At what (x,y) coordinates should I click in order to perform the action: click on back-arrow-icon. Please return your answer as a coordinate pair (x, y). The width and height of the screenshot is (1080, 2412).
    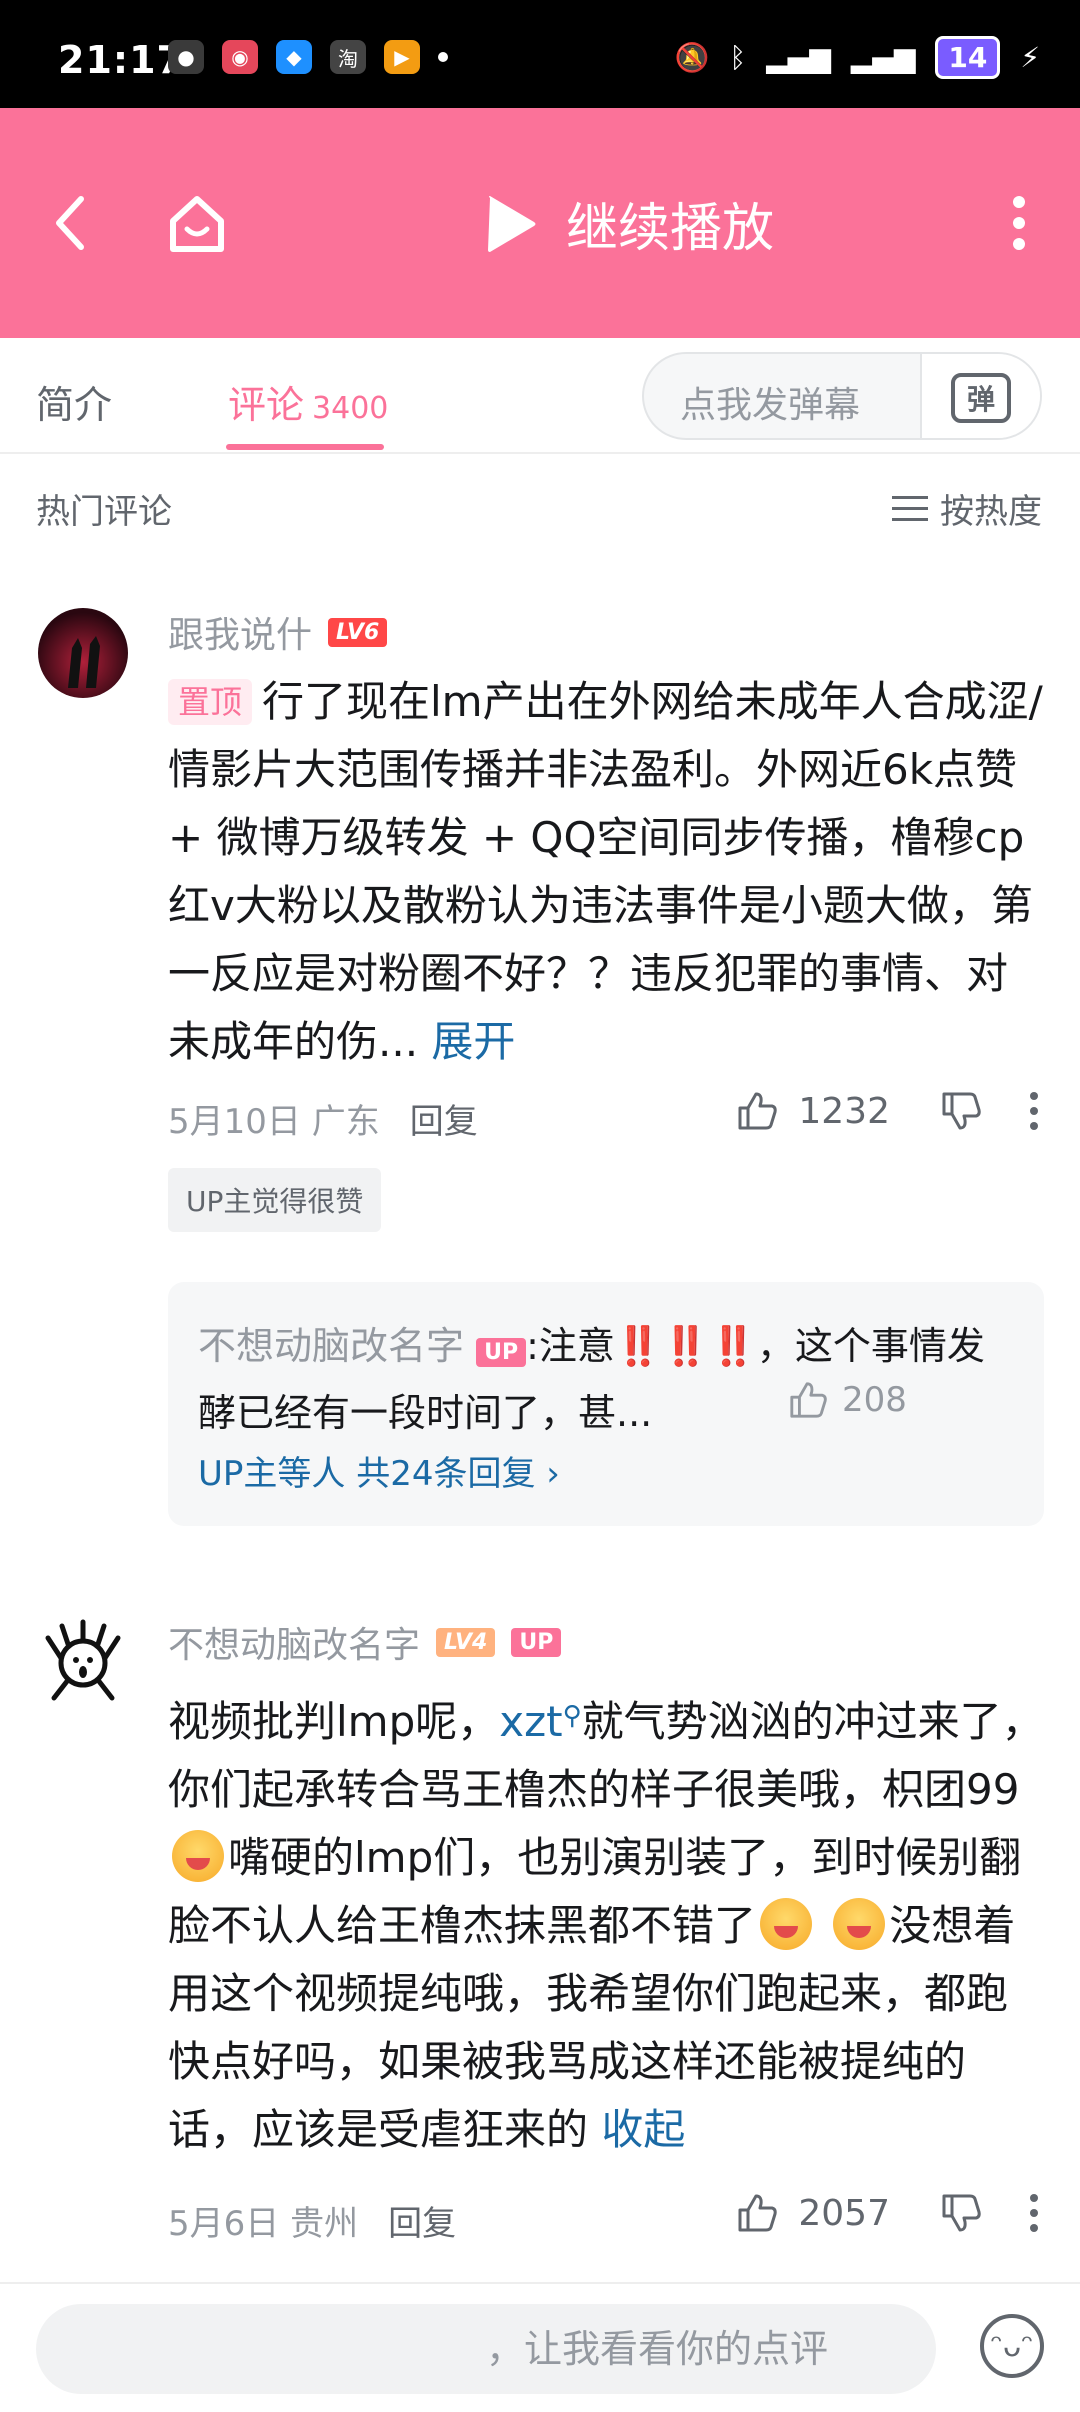
    Looking at the image, I should click on (70, 223).